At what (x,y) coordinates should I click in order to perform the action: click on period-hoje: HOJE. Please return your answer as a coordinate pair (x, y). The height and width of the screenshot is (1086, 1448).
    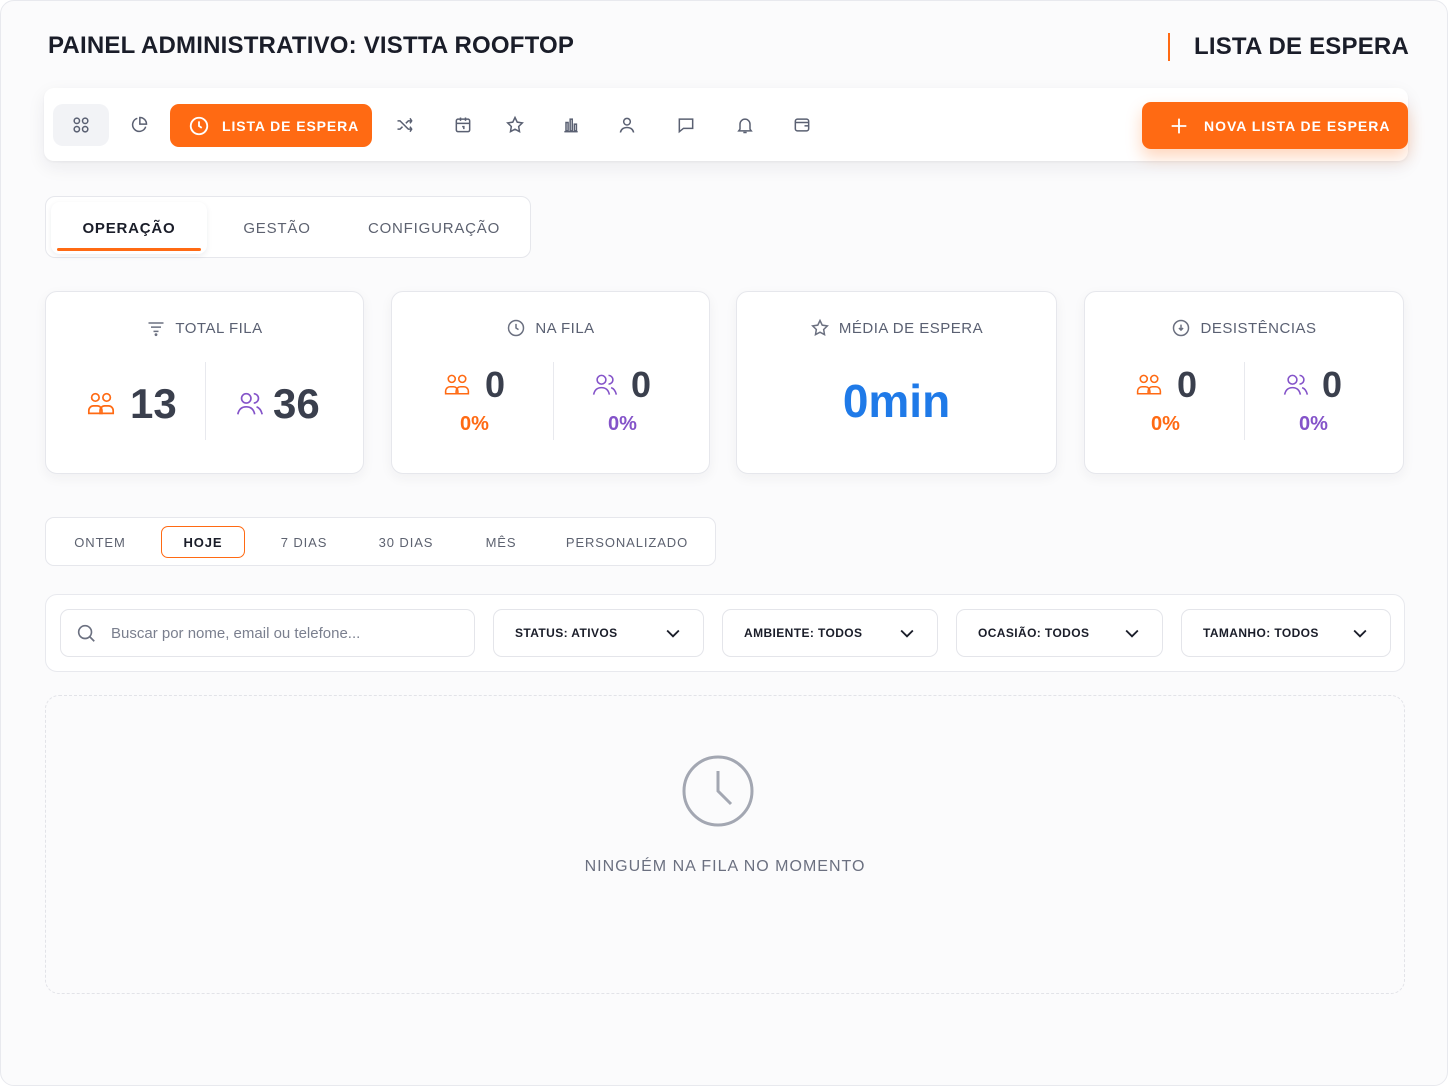
    Looking at the image, I should click on (203, 542).